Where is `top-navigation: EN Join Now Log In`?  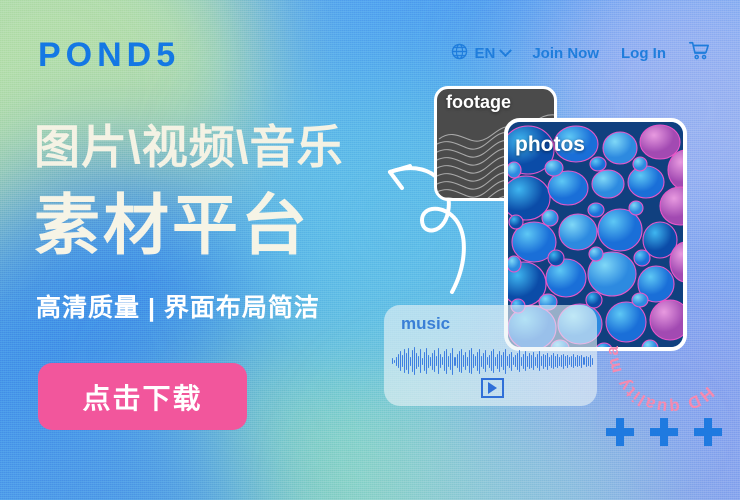
top-navigation: EN Join Now Log In is located at coordinates (580, 53).